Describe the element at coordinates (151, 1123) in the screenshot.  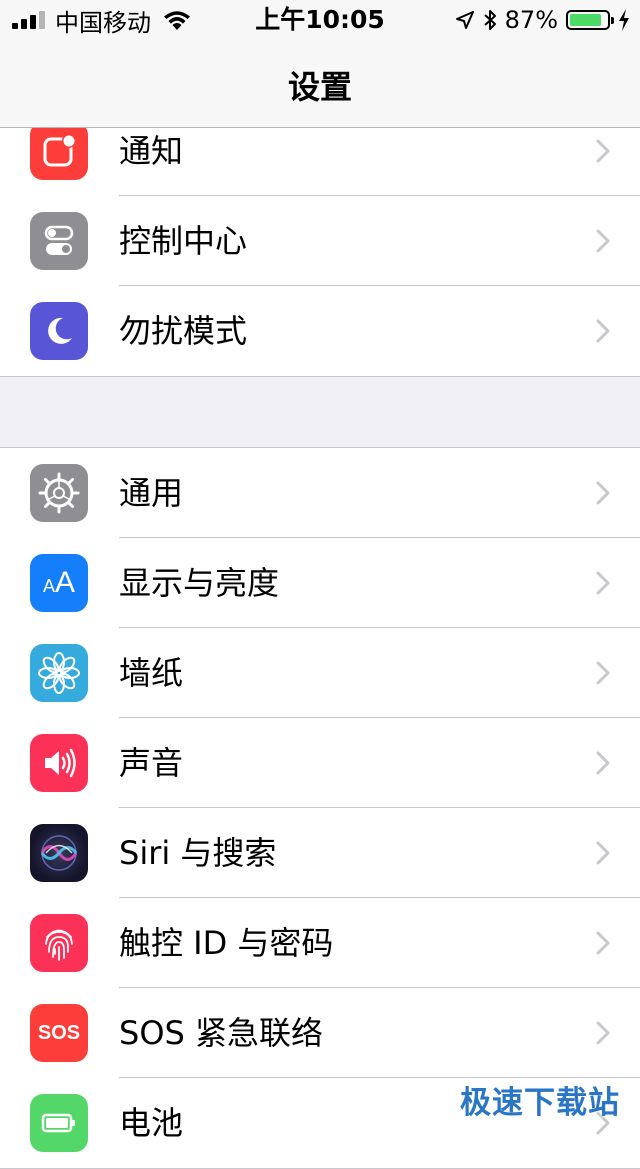
I see `row-label: 电池` at that location.